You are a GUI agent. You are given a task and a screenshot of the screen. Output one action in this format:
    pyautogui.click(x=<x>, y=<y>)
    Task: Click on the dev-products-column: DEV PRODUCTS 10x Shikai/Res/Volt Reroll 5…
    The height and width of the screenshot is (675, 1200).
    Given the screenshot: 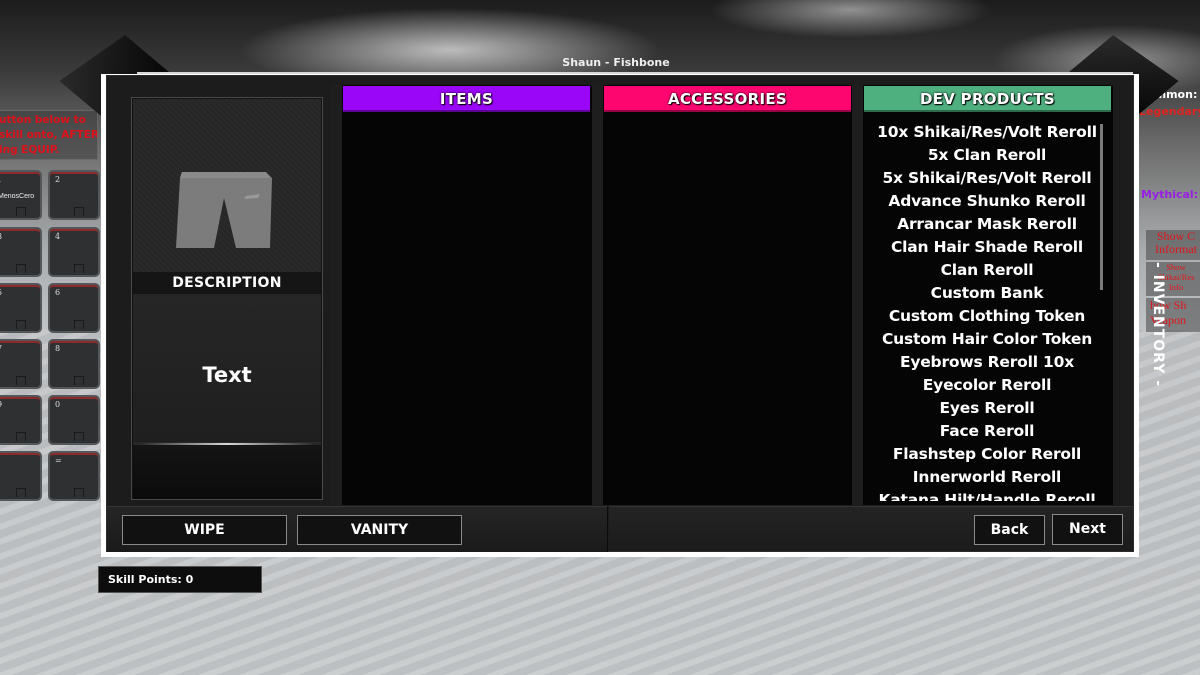 What is the action you would take?
    pyautogui.click(x=988, y=295)
    